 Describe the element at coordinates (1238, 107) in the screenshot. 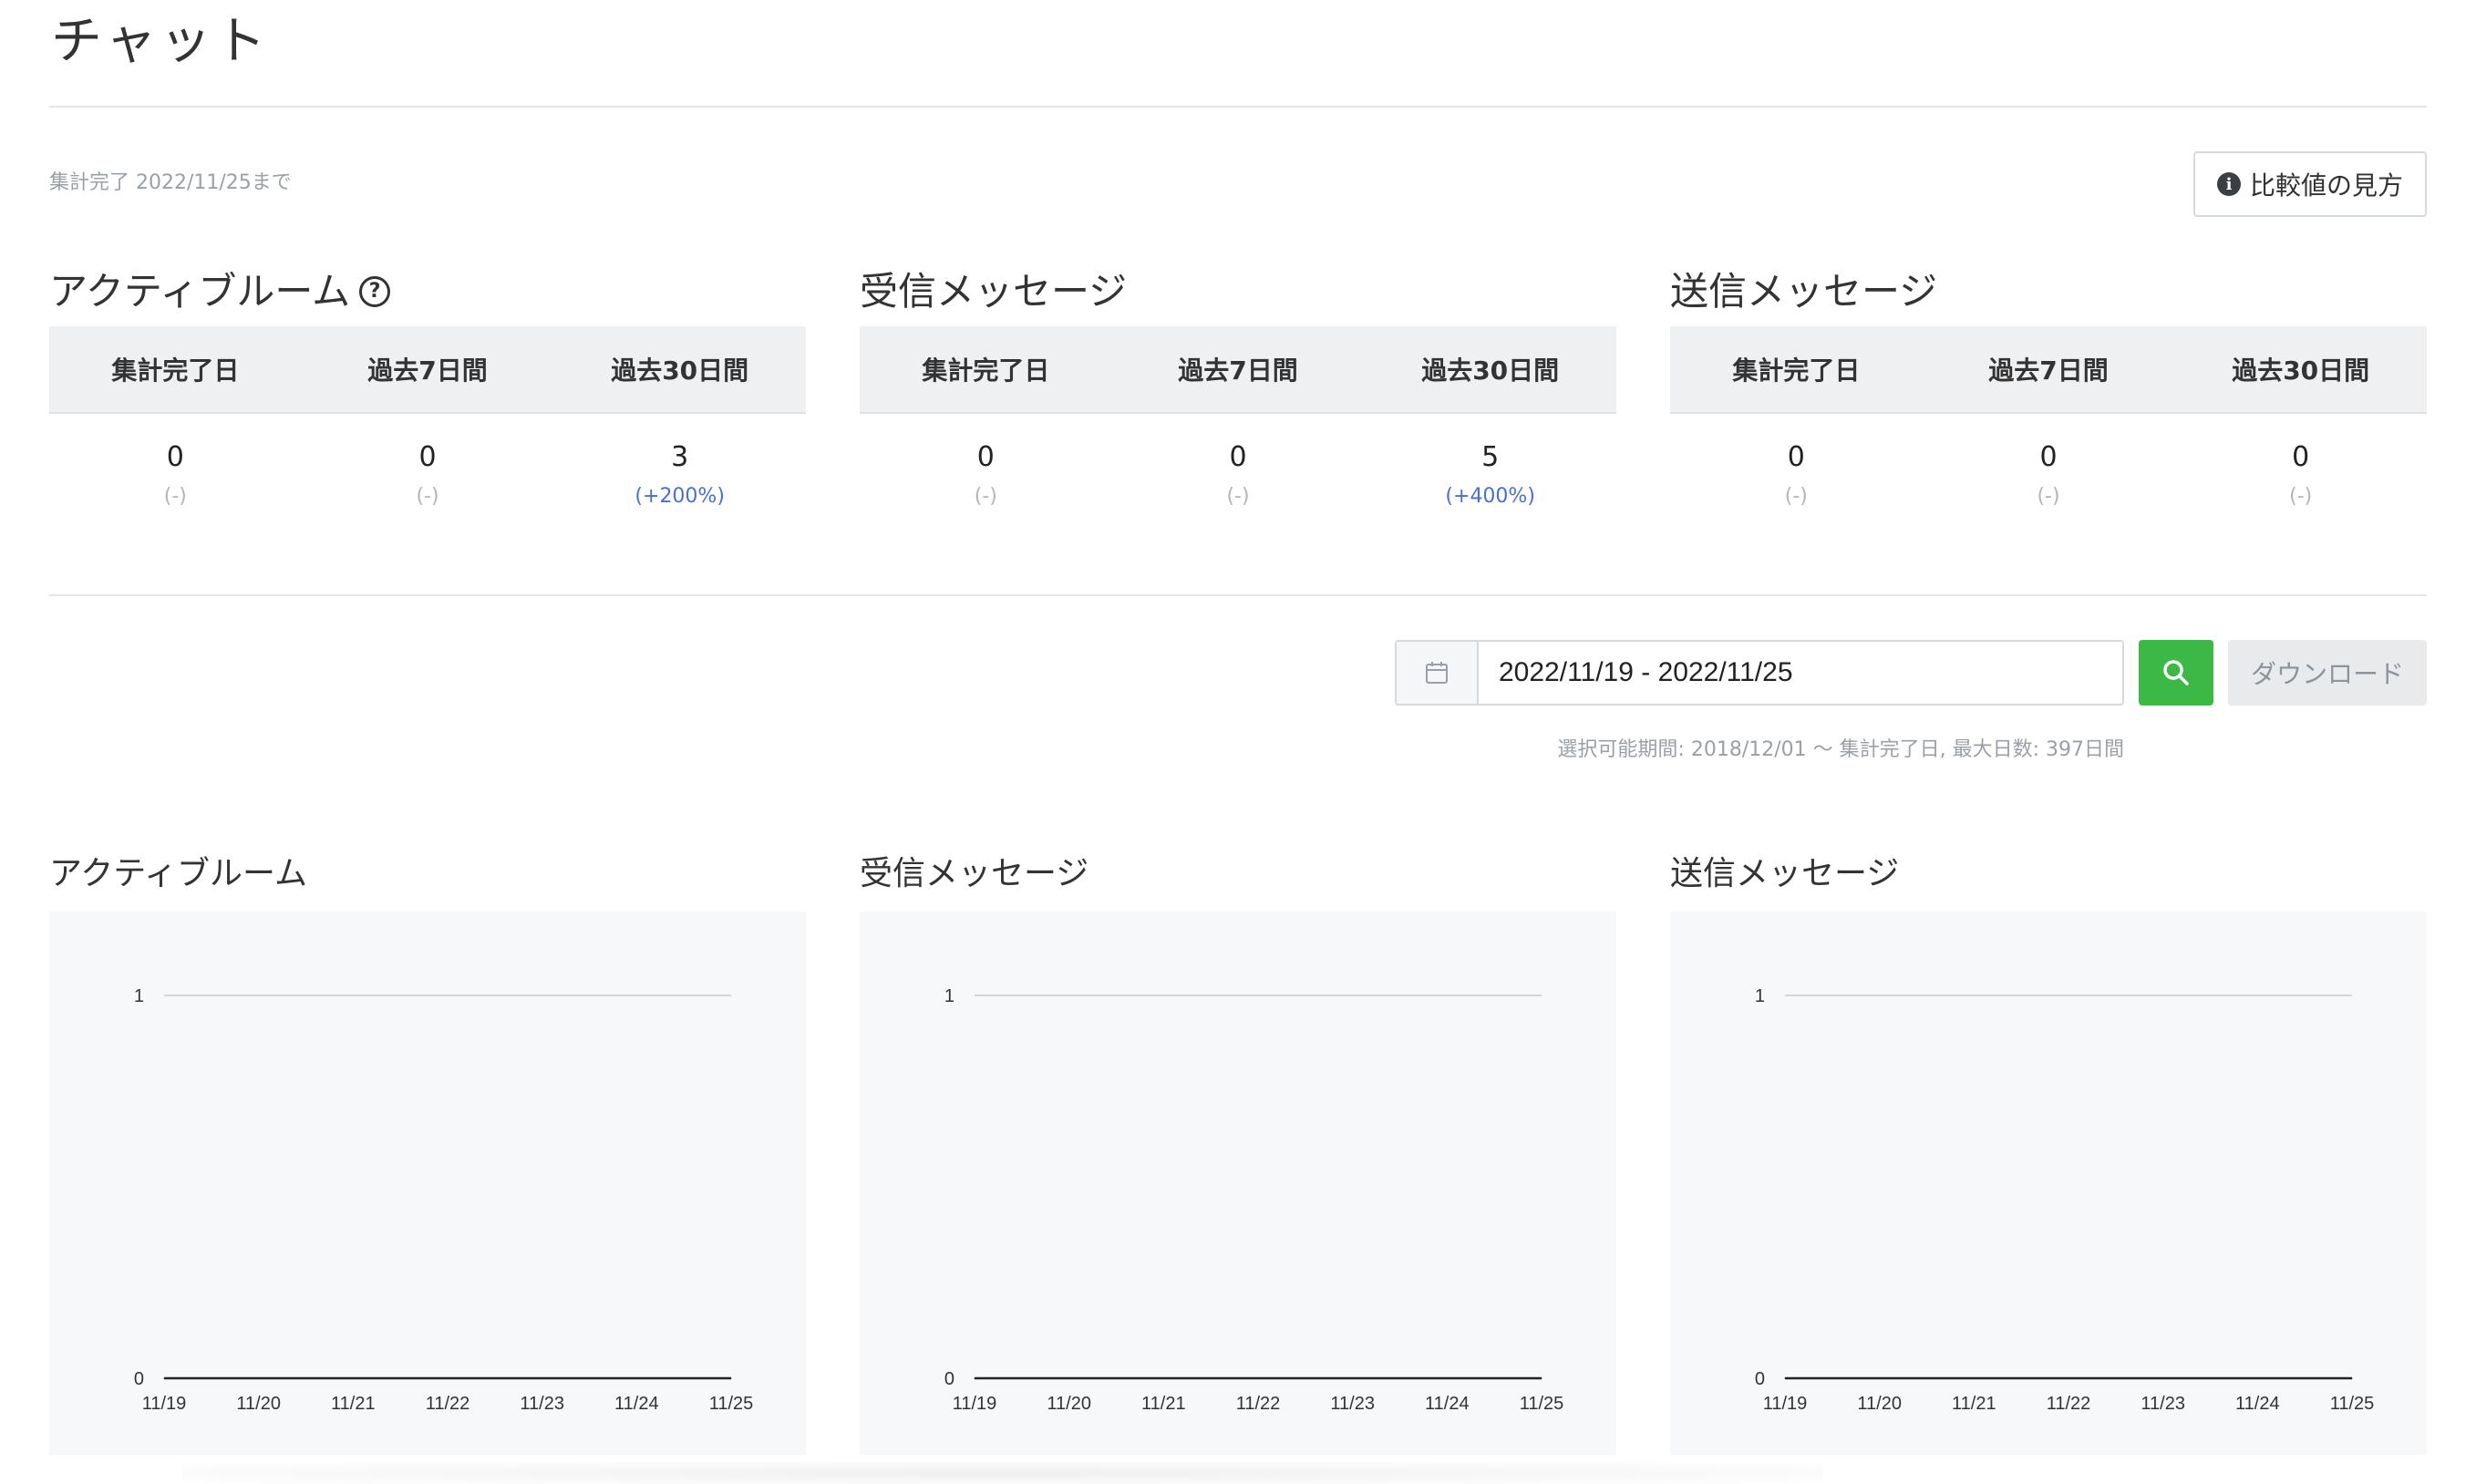

I see `header-divider` at that location.